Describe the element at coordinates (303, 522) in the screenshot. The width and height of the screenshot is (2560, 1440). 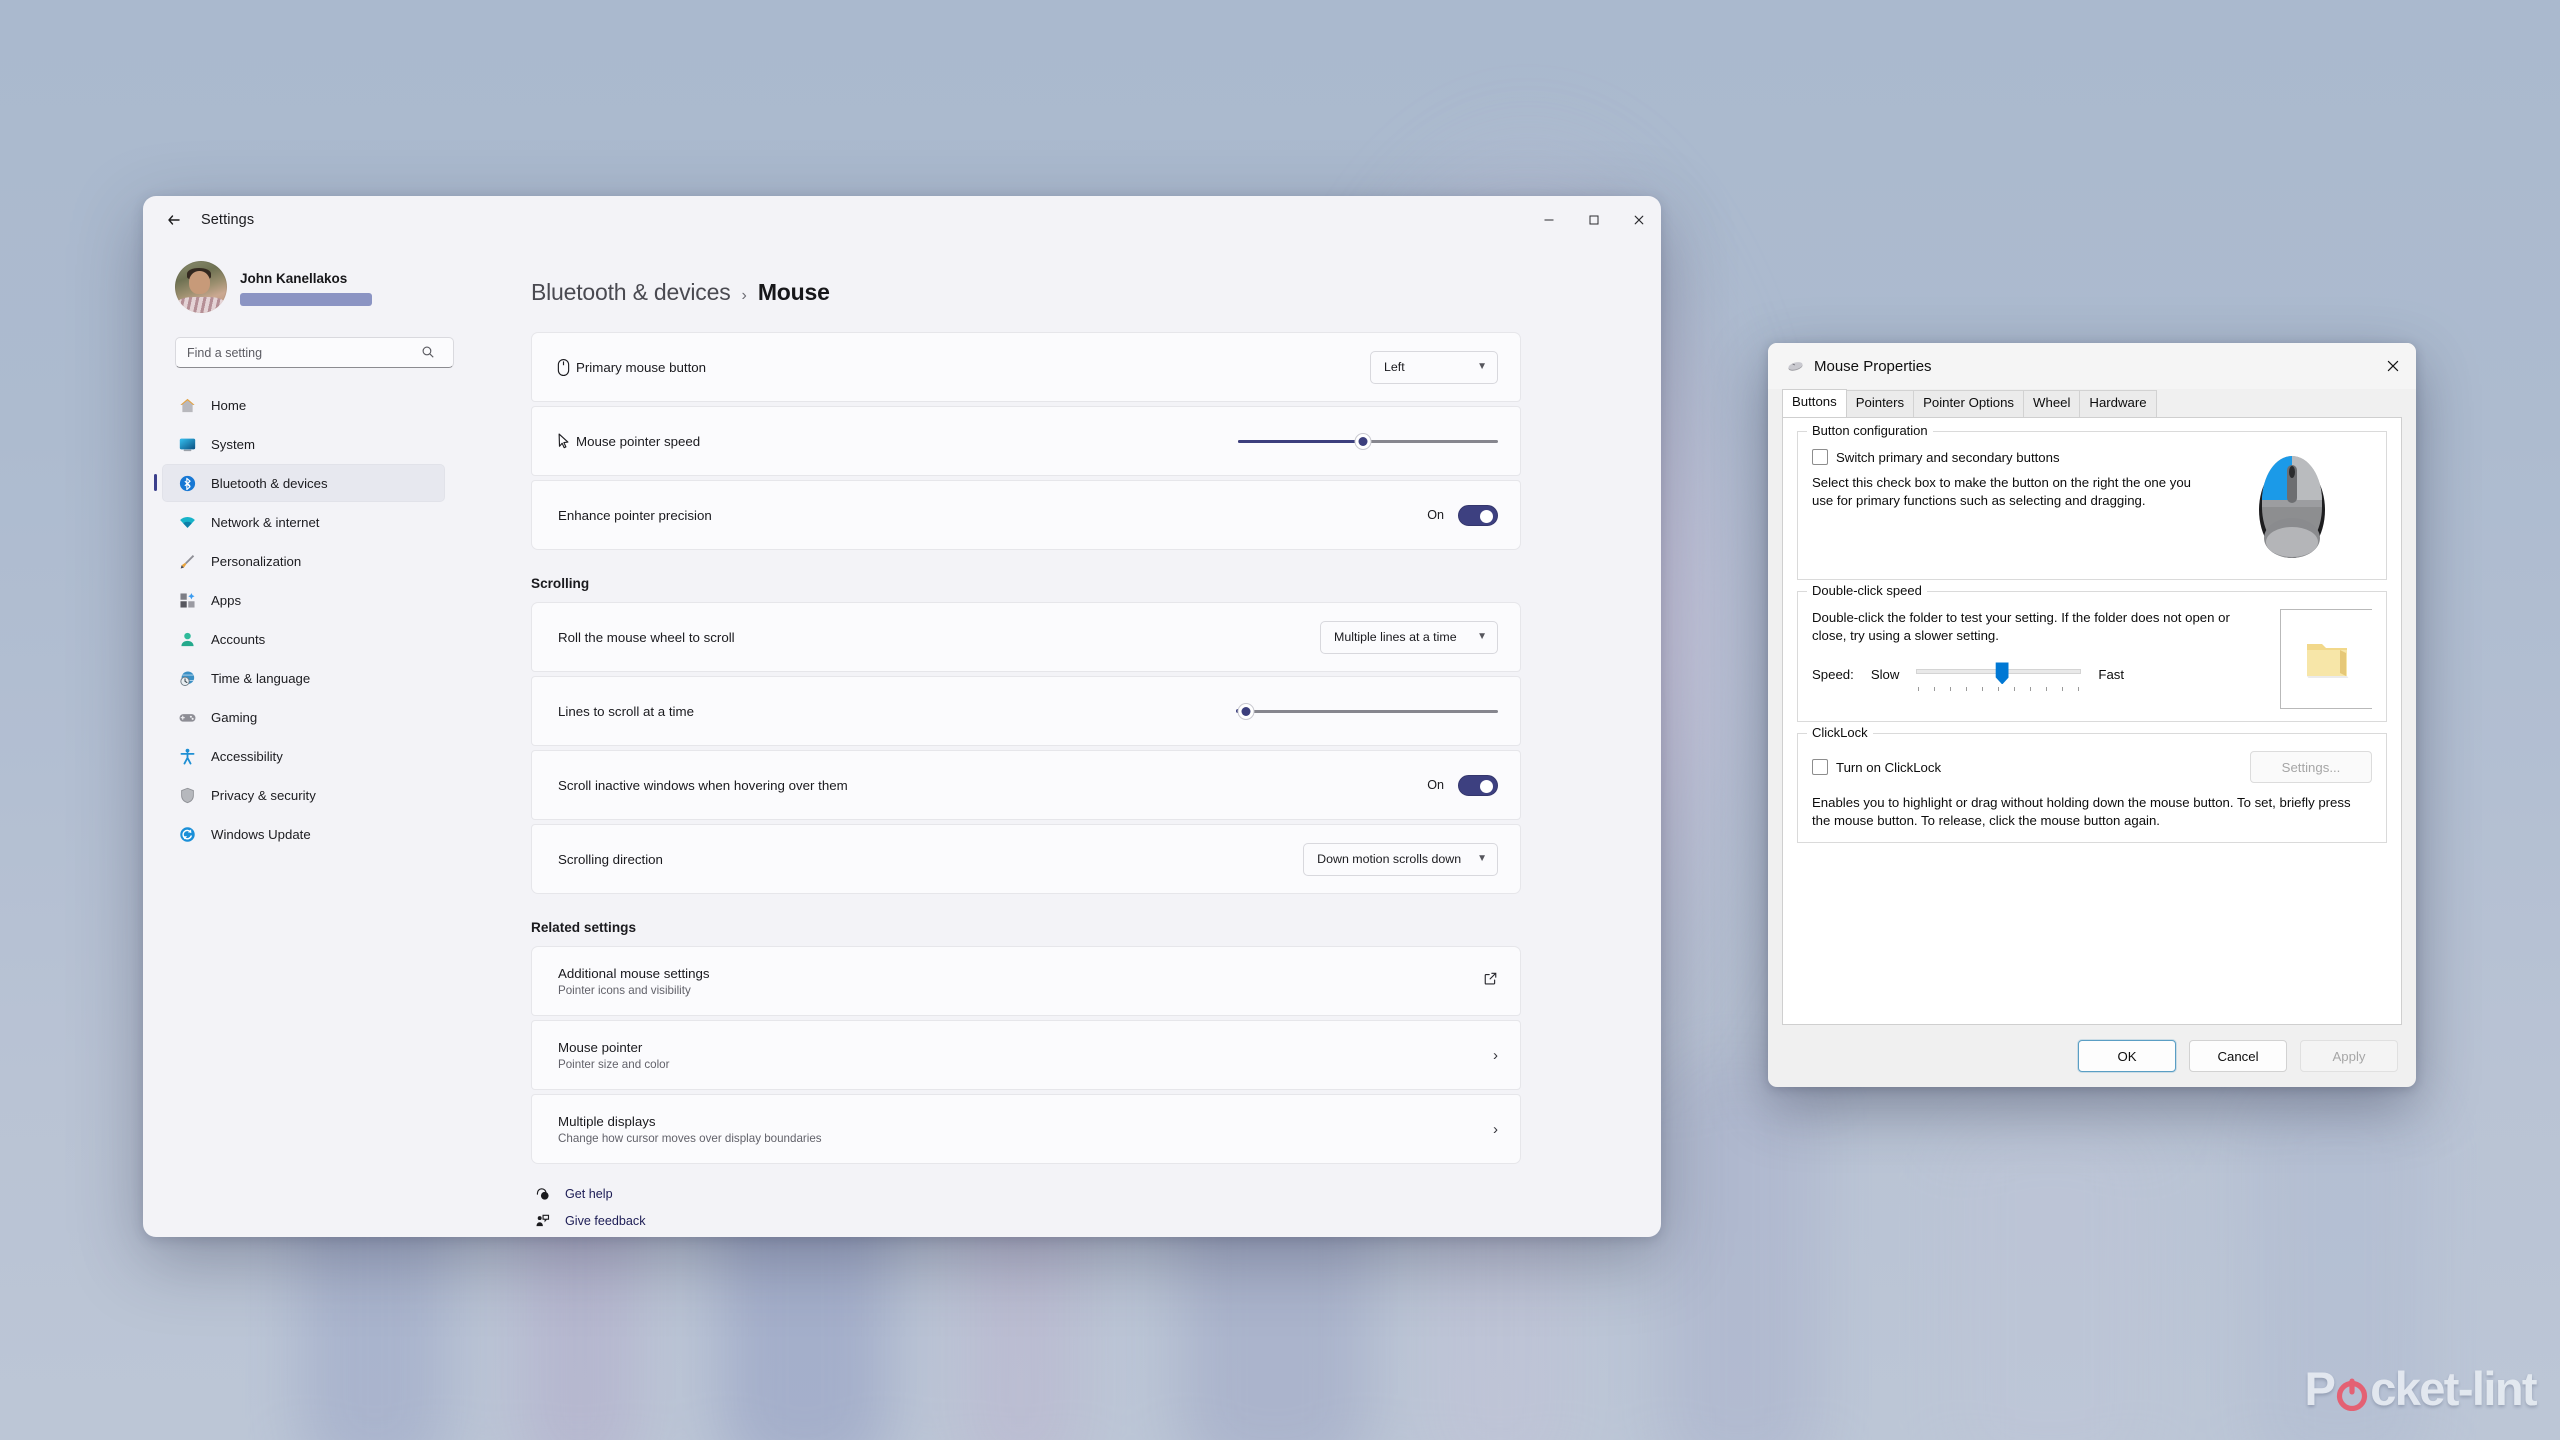
I see `sidebar-item-network-internet: Network & internet` at that location.